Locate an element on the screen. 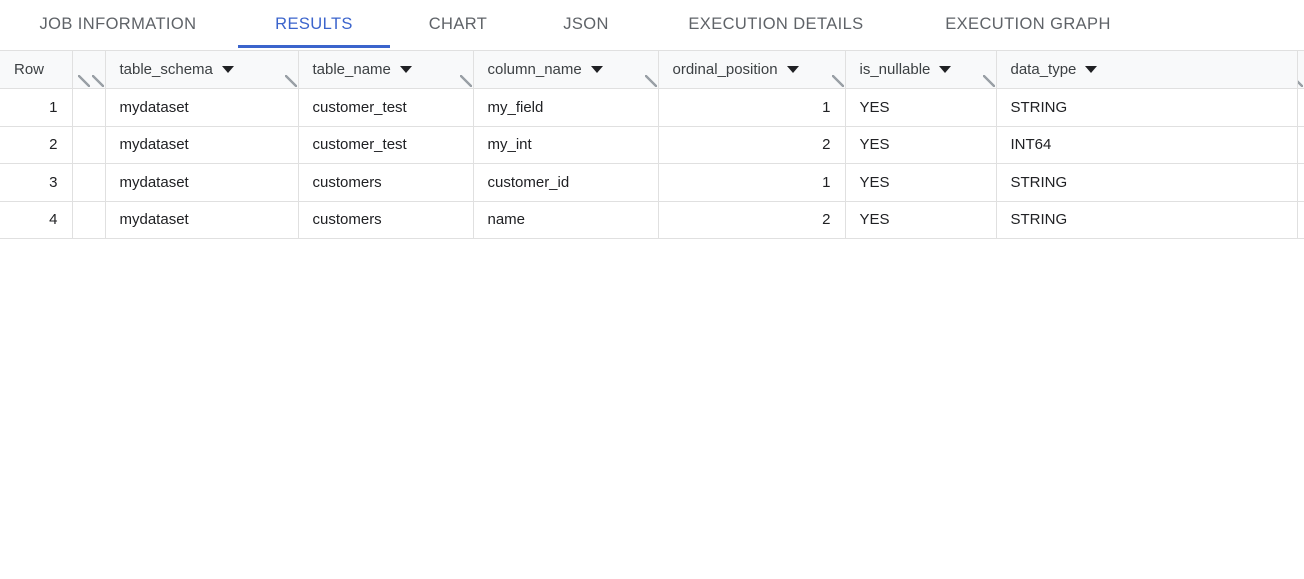 The width and height of the screenshot is (1304, 579). column-header-row: Row is located at coordinates (36, 69).